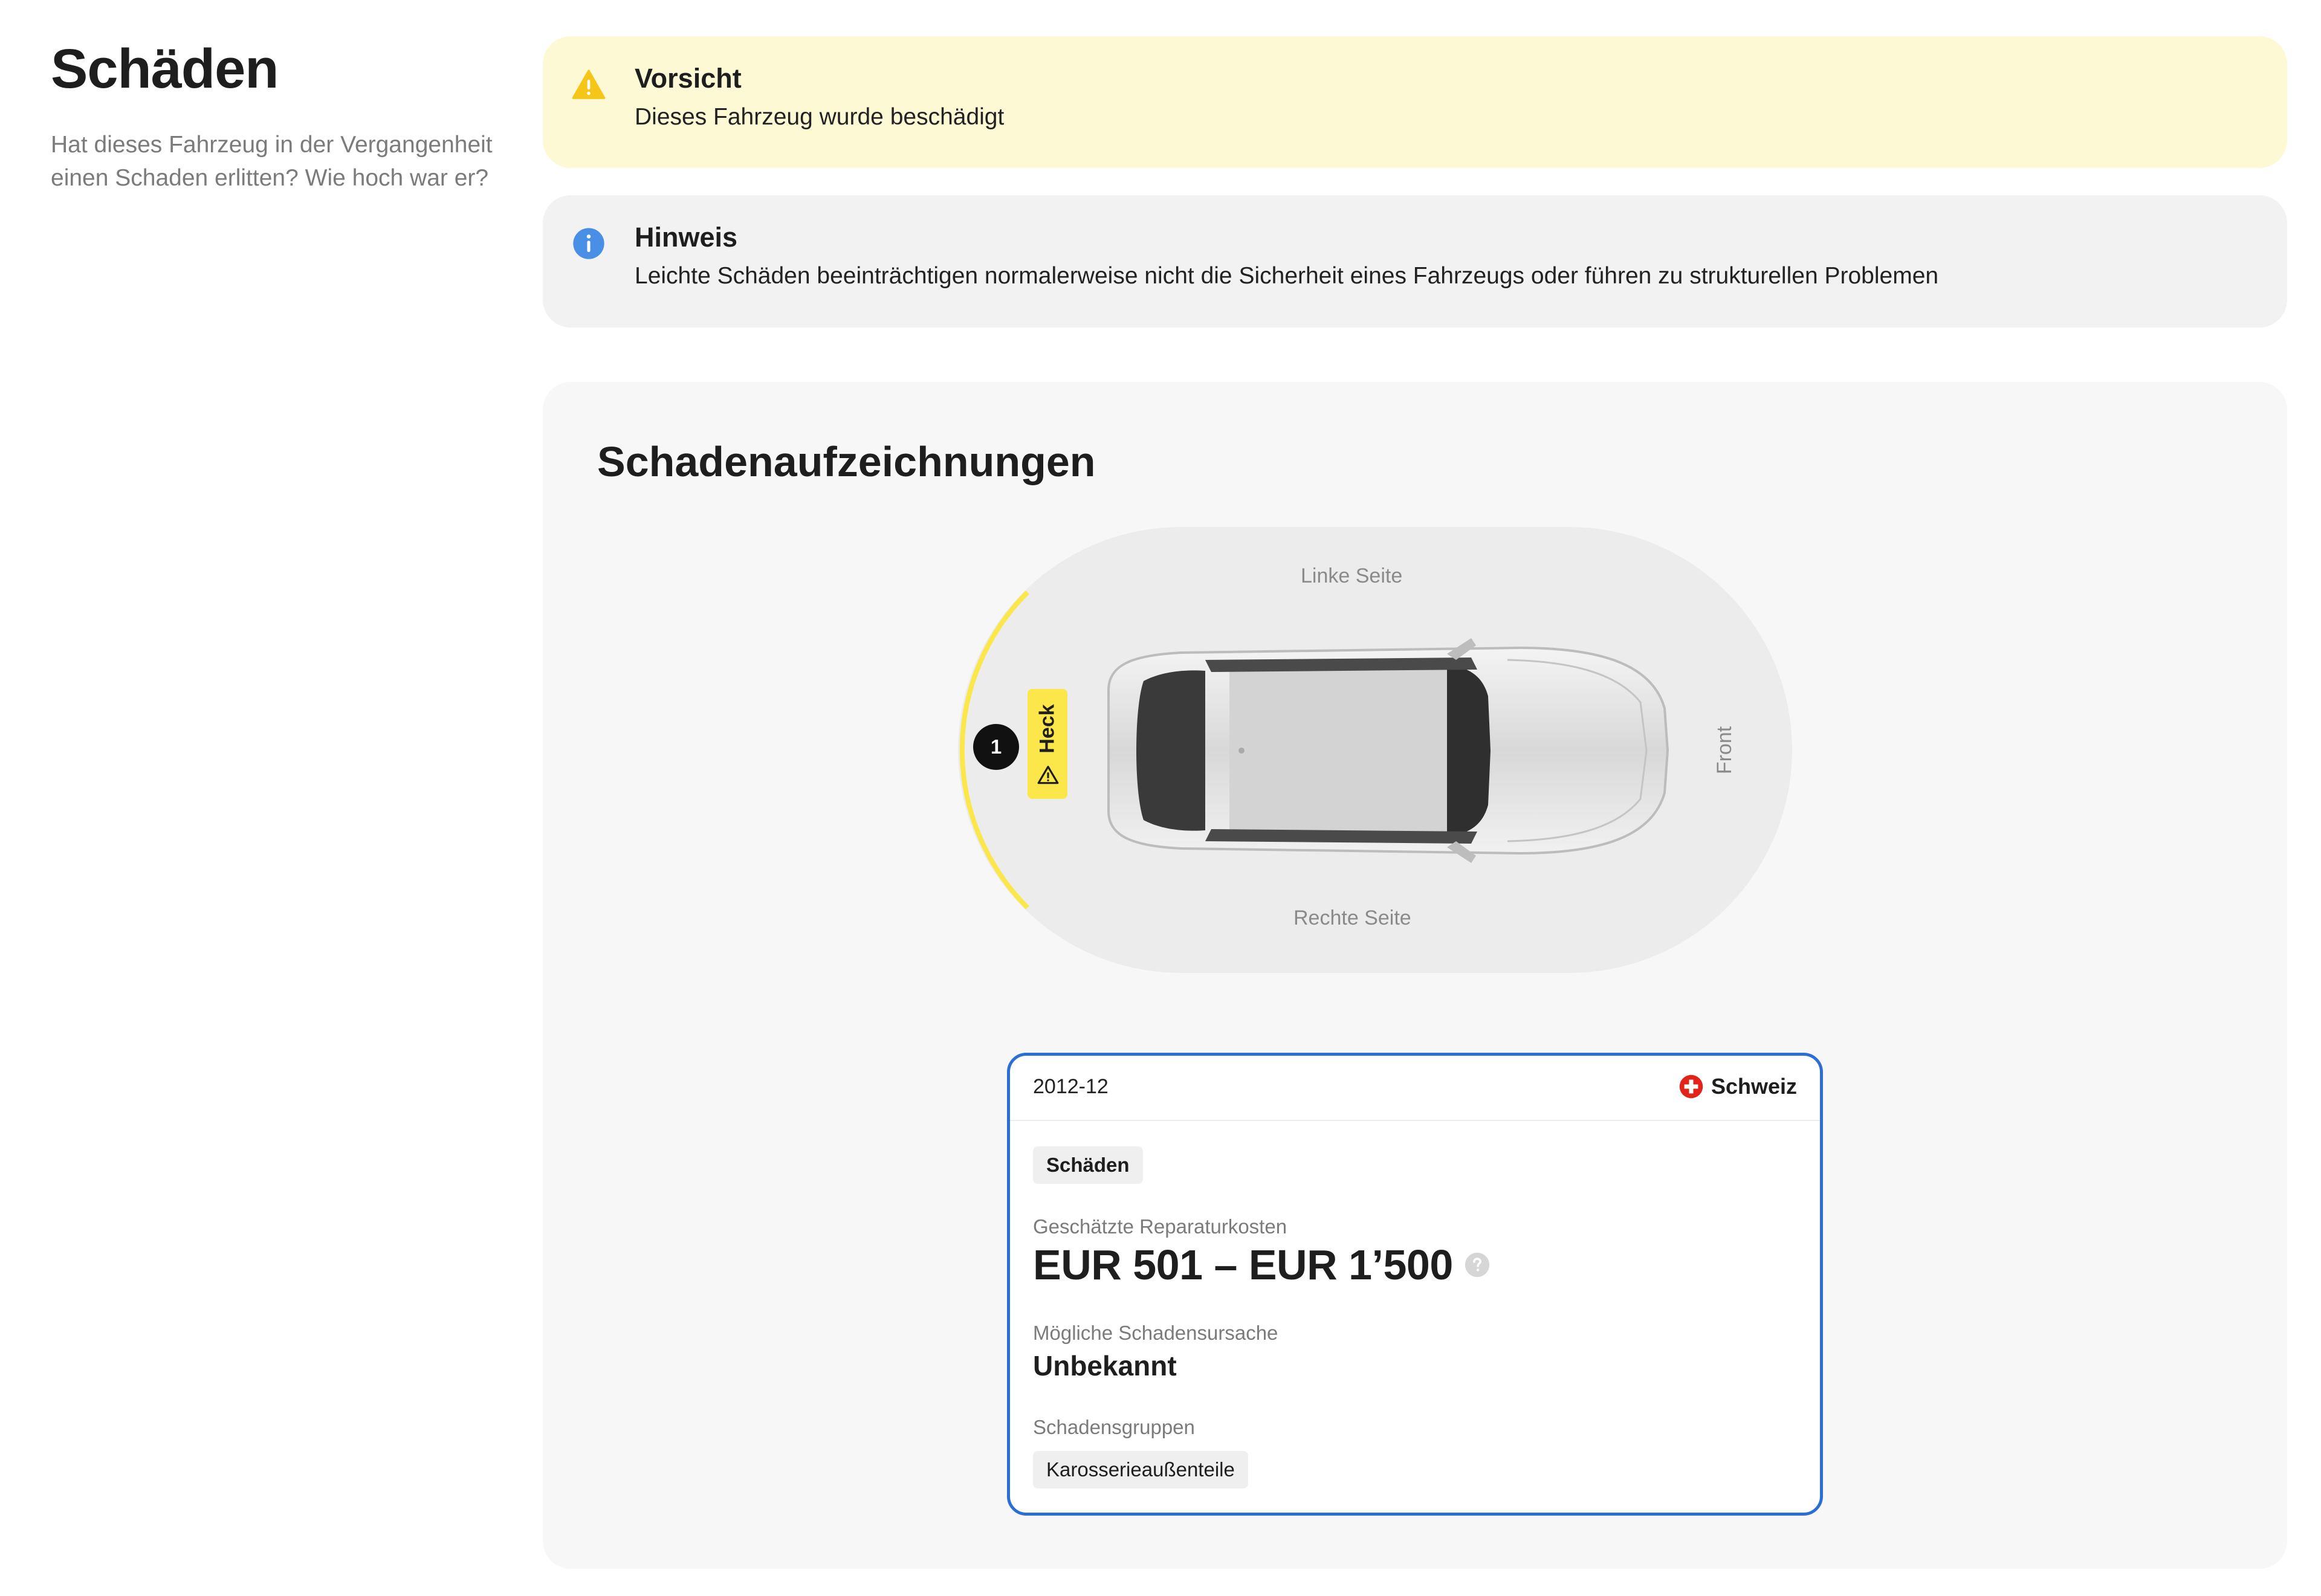 The height and width of the screenshot is (1596, 2321). Describe the element at coordinates (1725, 750) in the screenshot. I see `front-label: Front` at that location.